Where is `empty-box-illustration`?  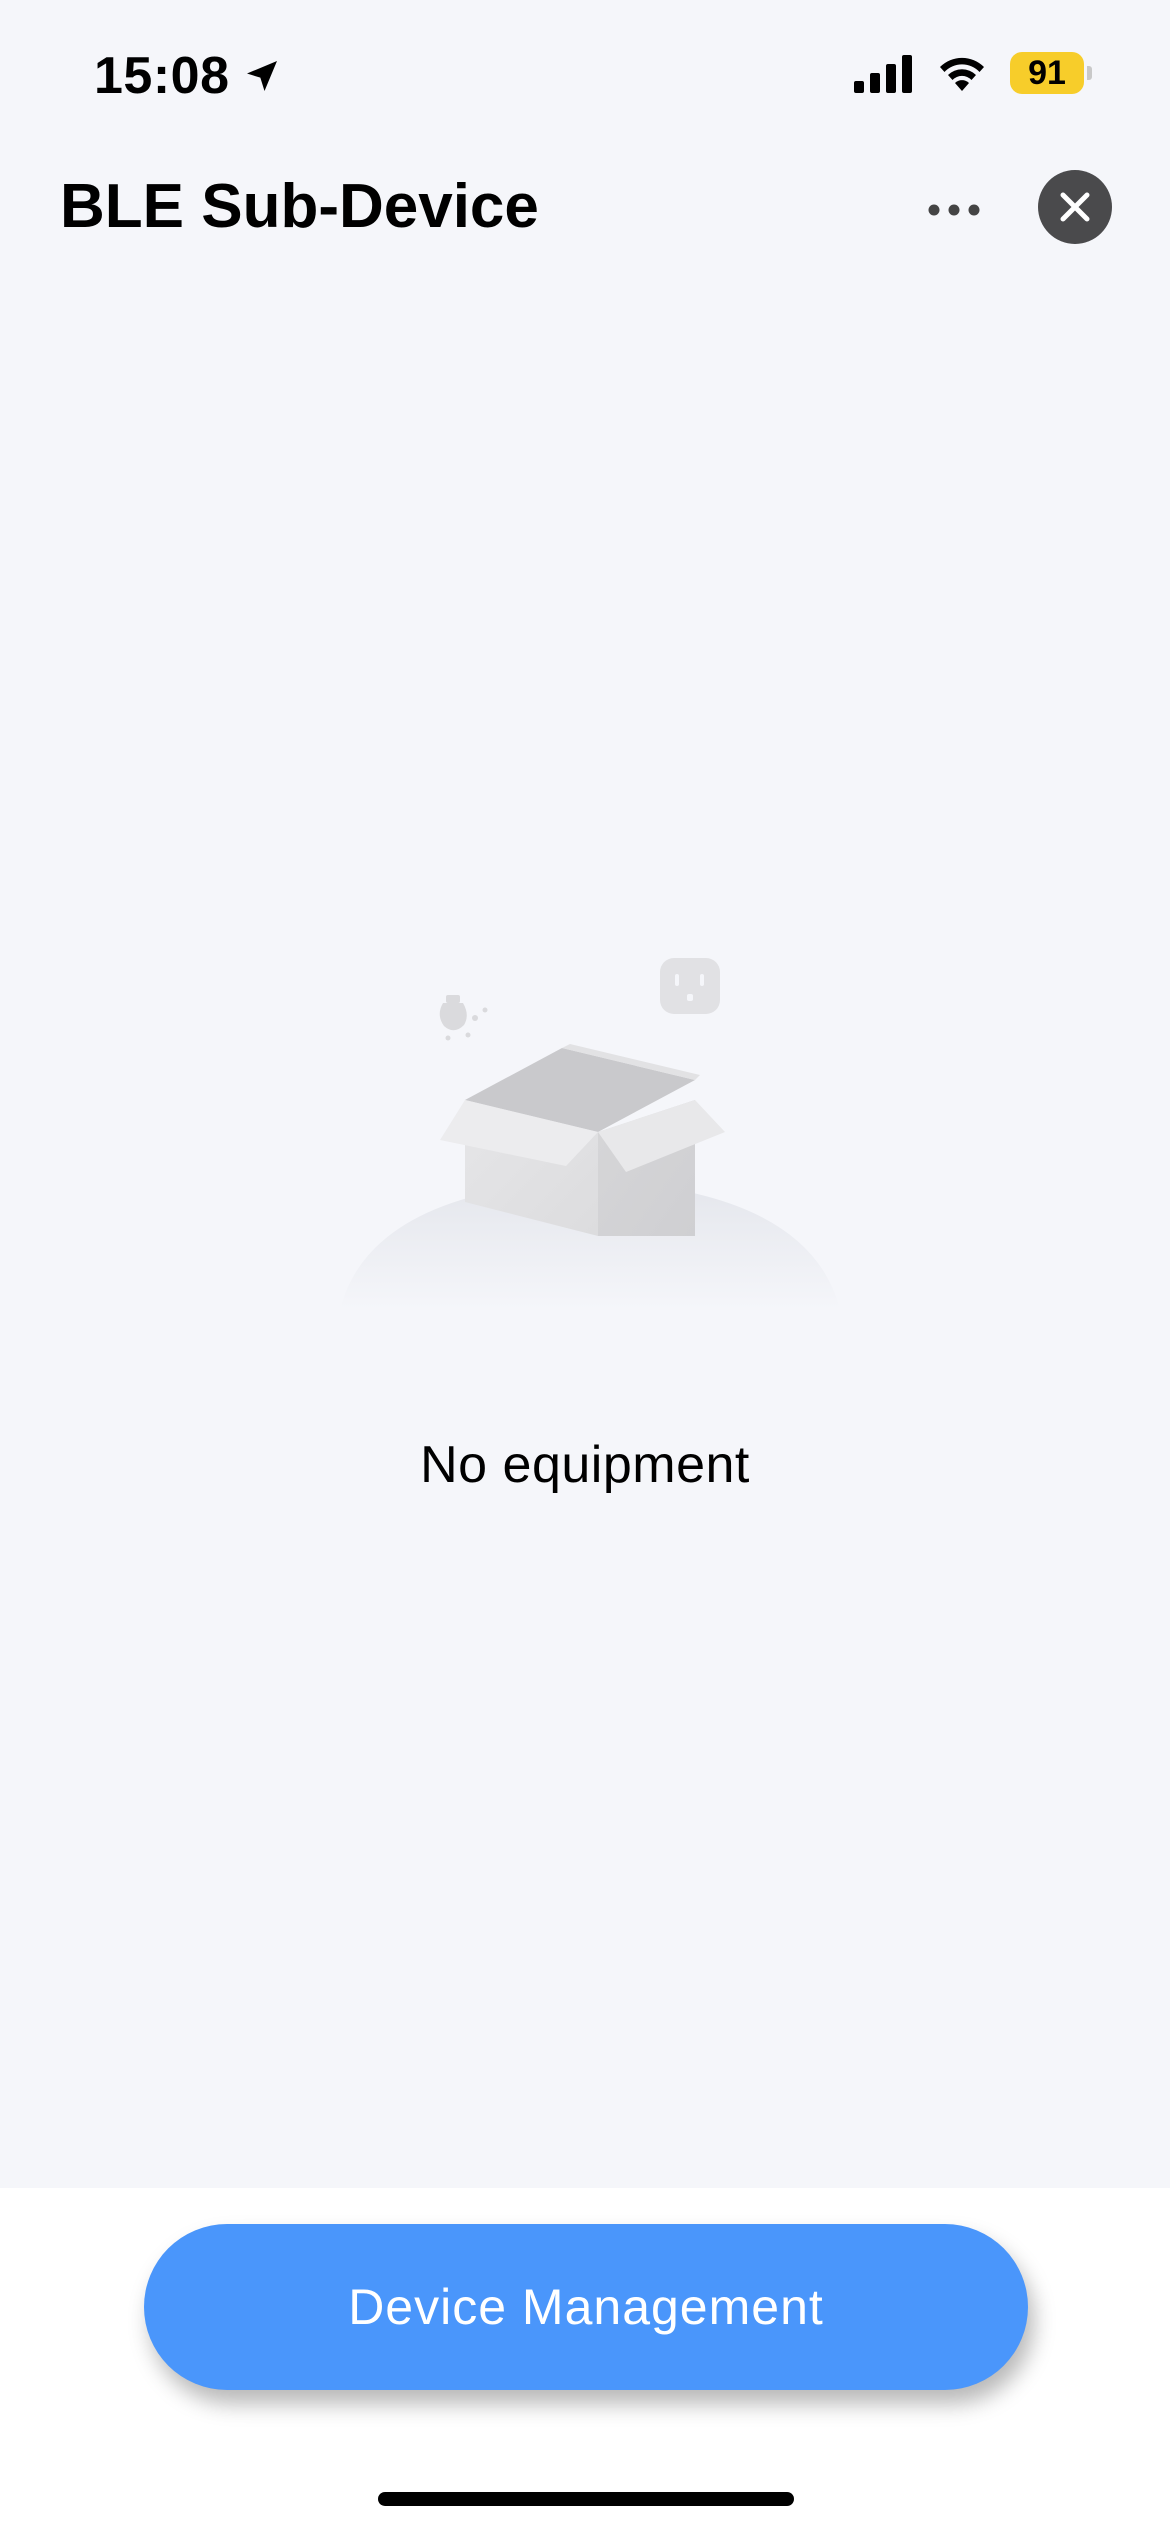
empty-box-illustration is located at coordinates (590, 1130).